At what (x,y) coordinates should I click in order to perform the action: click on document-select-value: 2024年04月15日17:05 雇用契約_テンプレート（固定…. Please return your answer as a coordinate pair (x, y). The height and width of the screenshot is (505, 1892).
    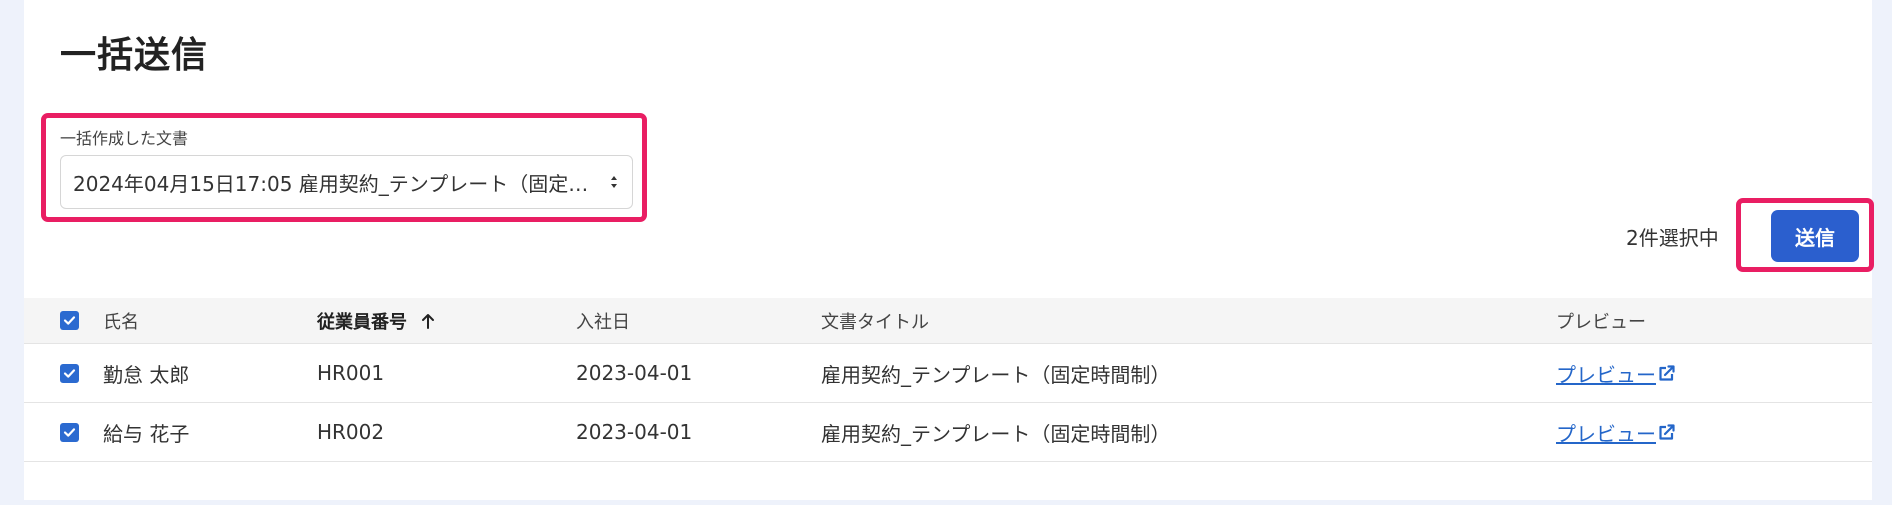
    Looking at the image, I should click on (331, 183).